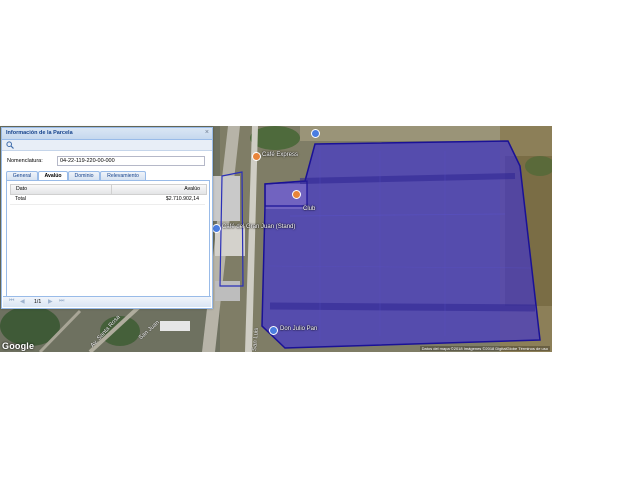 The width and height of the screenshot is (640, 480). I want to click on nomenclatura-row: Nomenclatura: 04-22-119-220-00-000, so click(107, 161).